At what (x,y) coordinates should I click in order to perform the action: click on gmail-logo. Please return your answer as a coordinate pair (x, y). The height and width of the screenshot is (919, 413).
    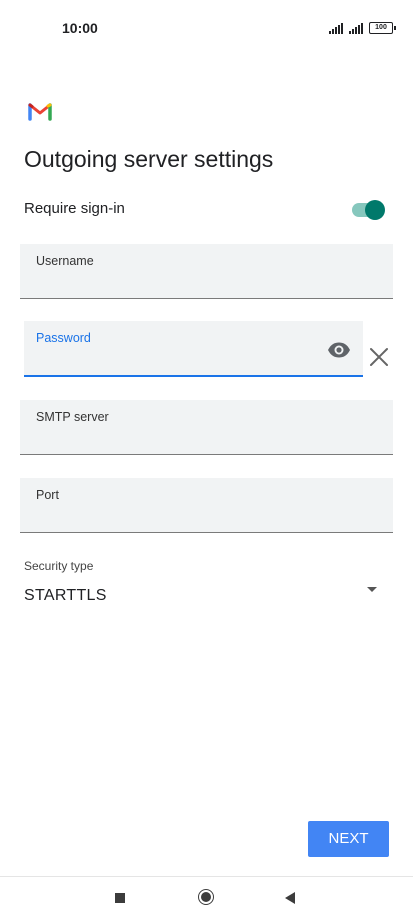
    Looking at the image, I should click on (40, 112).